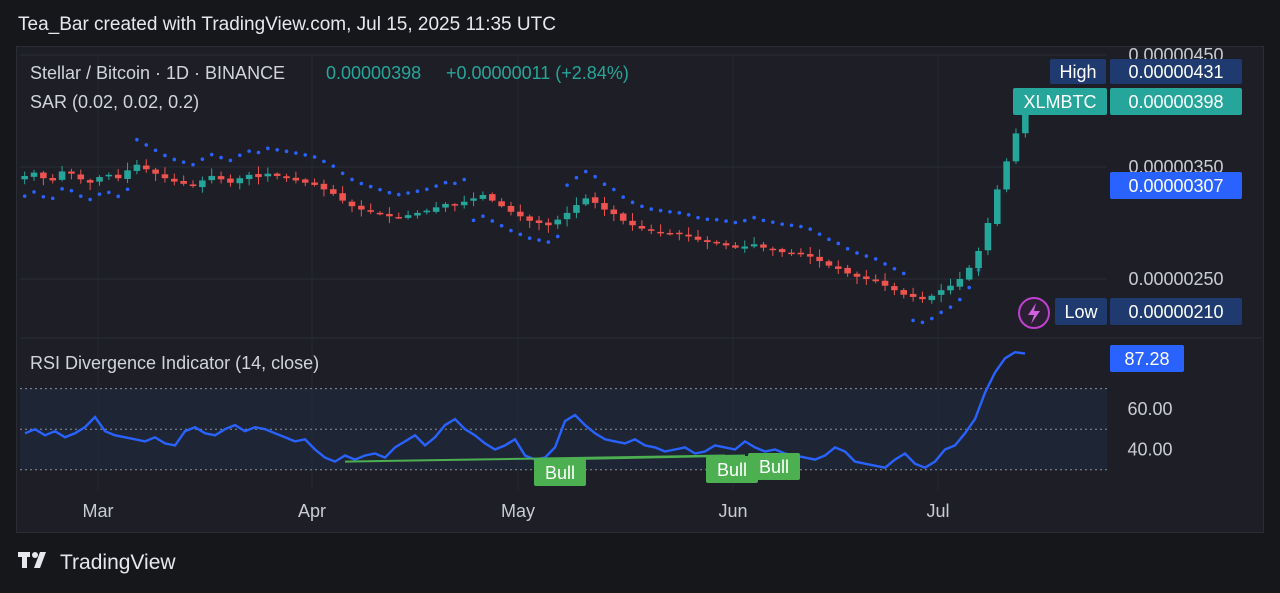 This screenshot has height=593, width=1280. Describe the element at coordinates (157, 73) in the screenshot. I see `symbol-legend: Stellar / Bitcoin · 1D · BINANCE` at that location.